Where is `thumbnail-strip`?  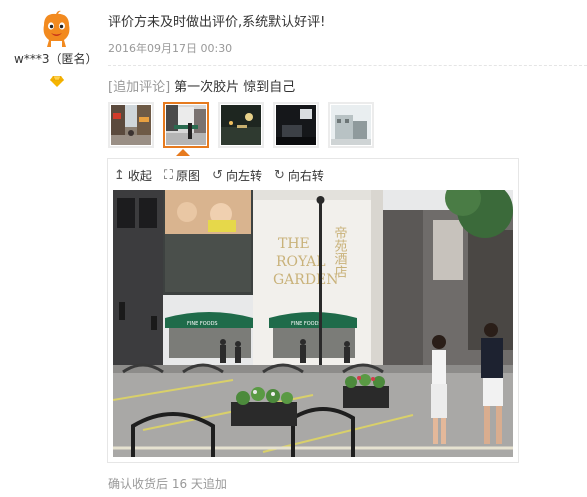
thumbnail-strip is located at coordinates (241, 125).